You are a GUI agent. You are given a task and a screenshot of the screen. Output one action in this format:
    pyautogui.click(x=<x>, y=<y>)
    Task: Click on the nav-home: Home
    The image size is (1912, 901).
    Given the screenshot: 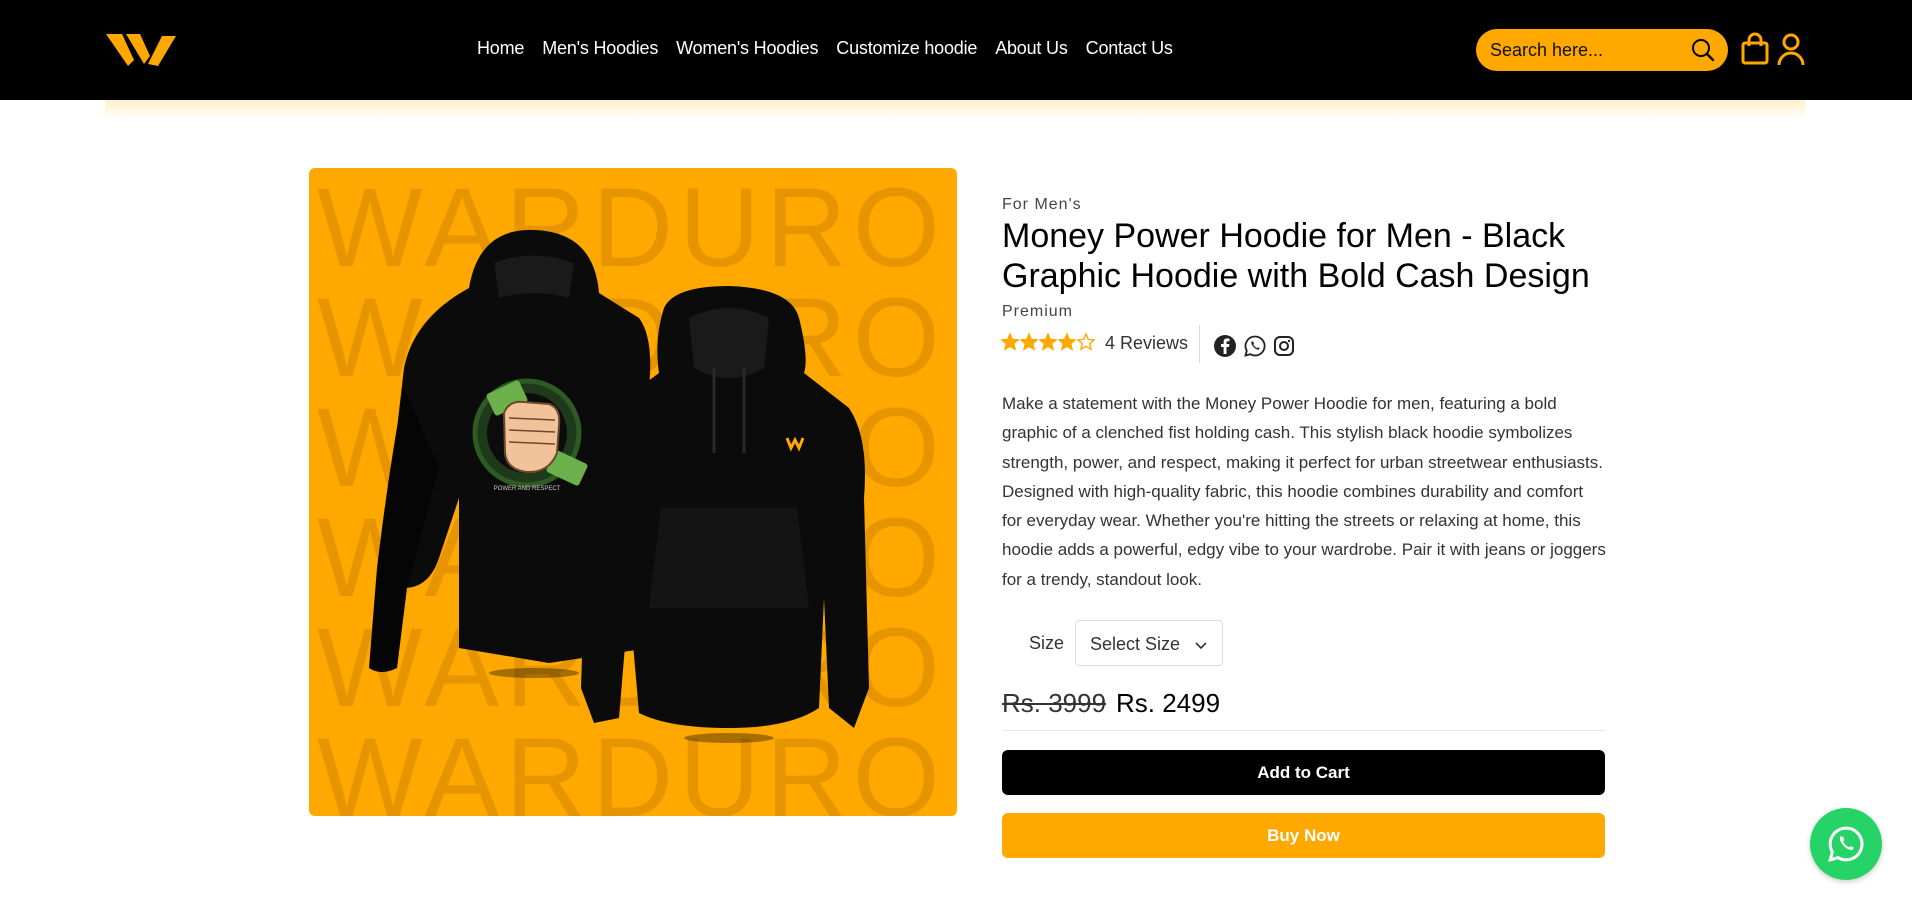 What is the action you would take?
    pyautogui.click(x=500, y=48)
    